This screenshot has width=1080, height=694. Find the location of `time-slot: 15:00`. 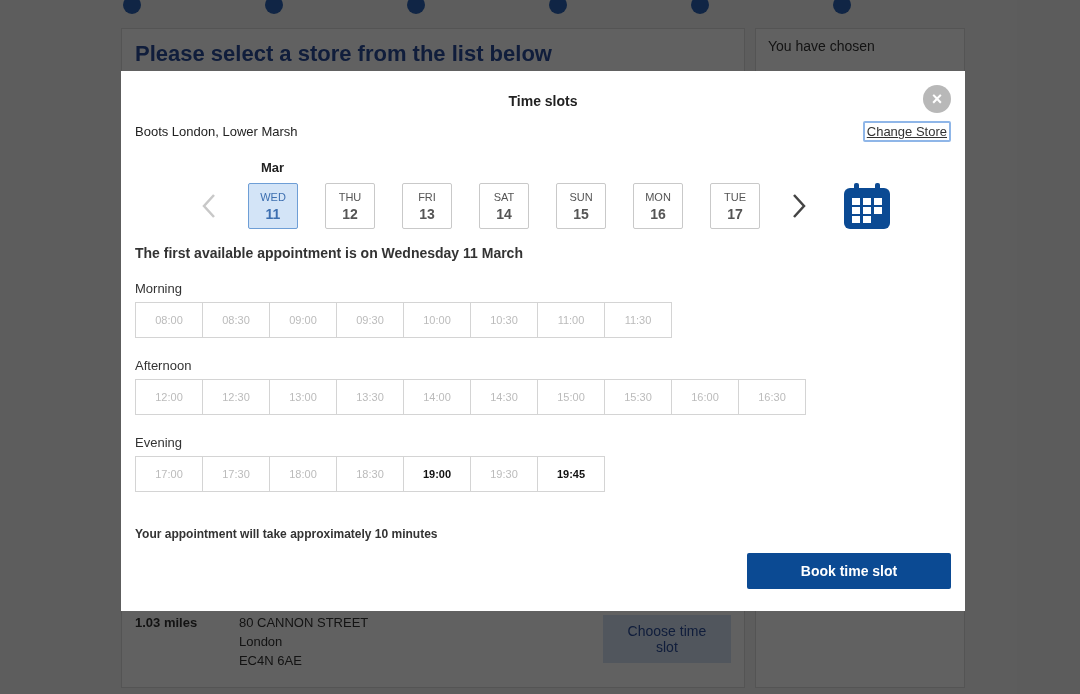

time-slot: 15:00 is located at coordinates (571, 397).